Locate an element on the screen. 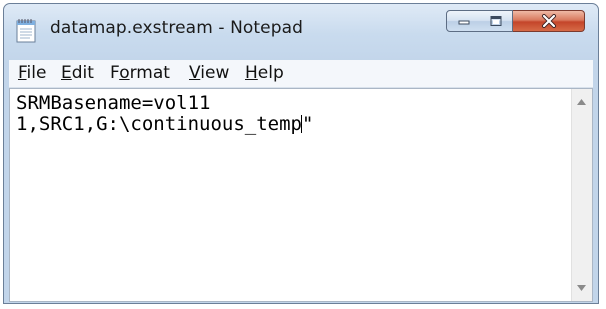 This screenshot has height=309, width=606. window-title: datamap.exstream - Notepad is located at coordinates (177, 28).